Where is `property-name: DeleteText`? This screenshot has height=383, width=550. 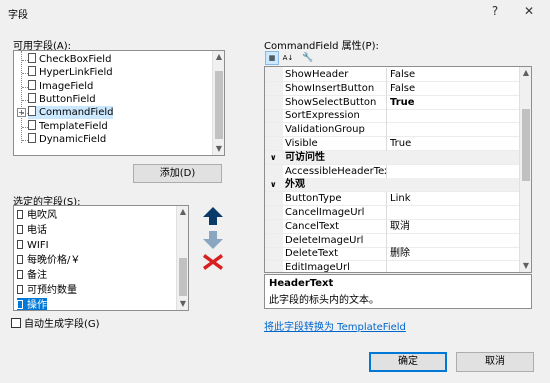 property-name: DeleteText is located at coordinates (335, 254).